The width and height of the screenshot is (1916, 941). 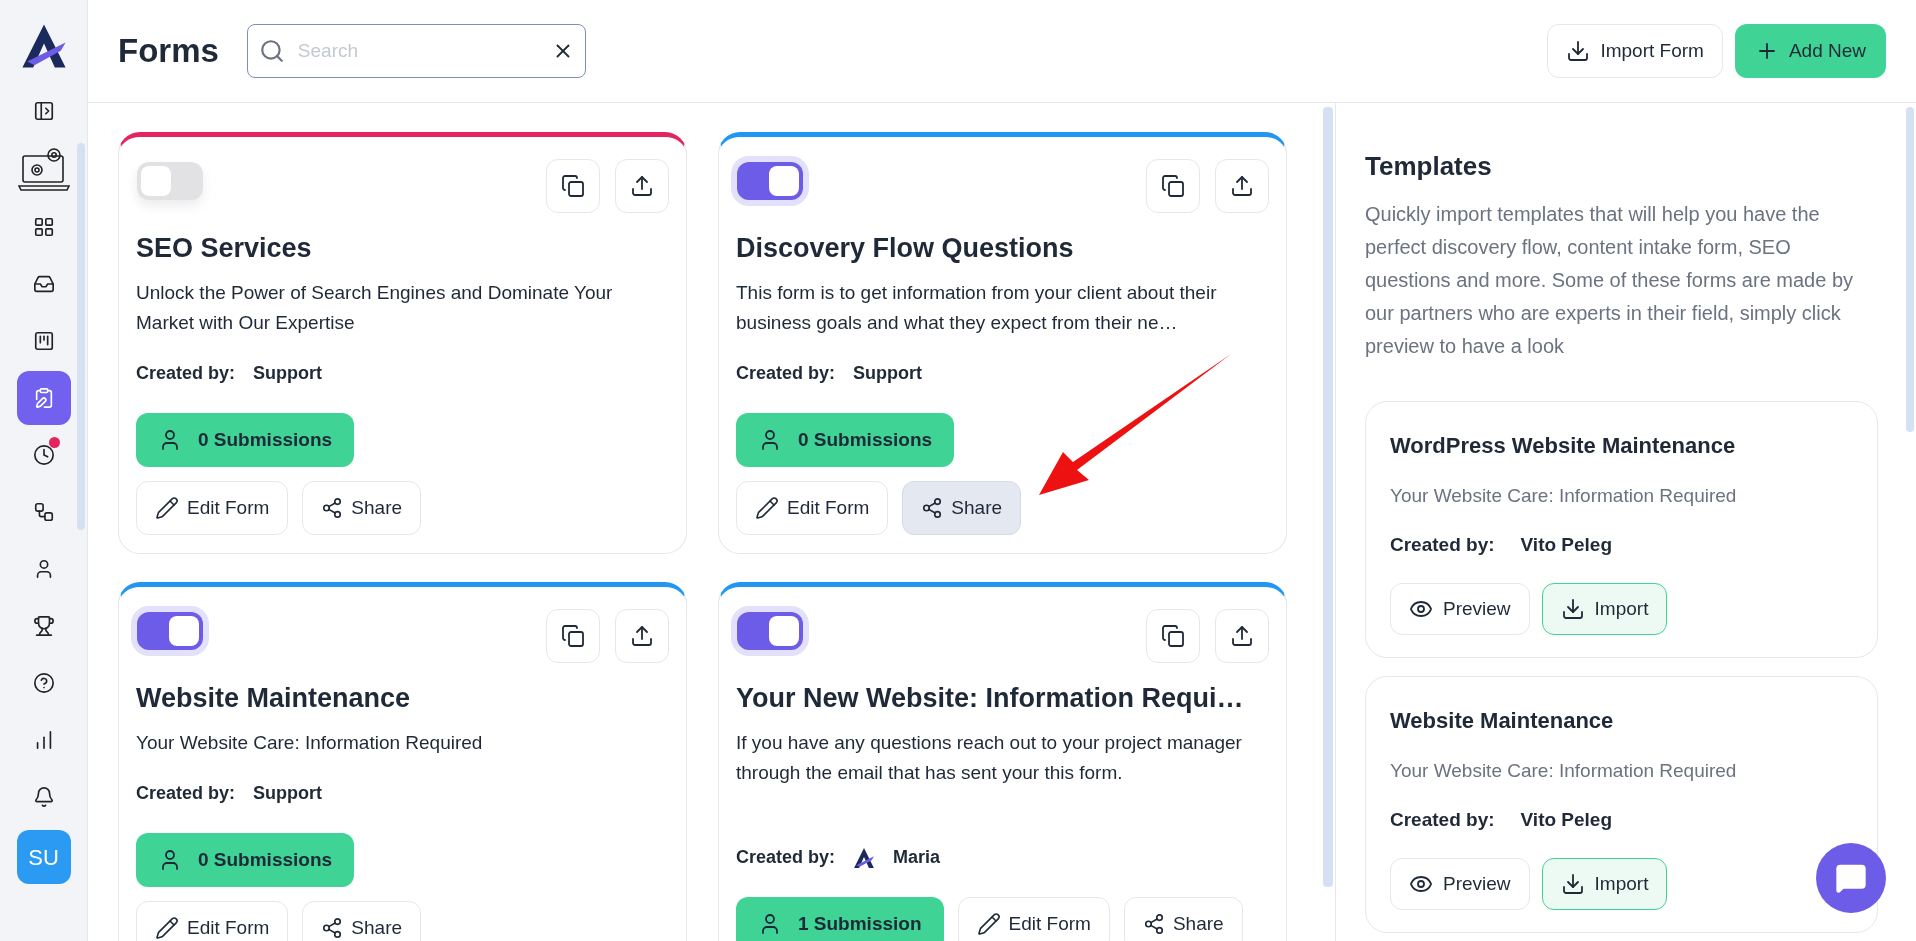 I want to click on import-form-button: Import Form, so click(x=1635, y=51).